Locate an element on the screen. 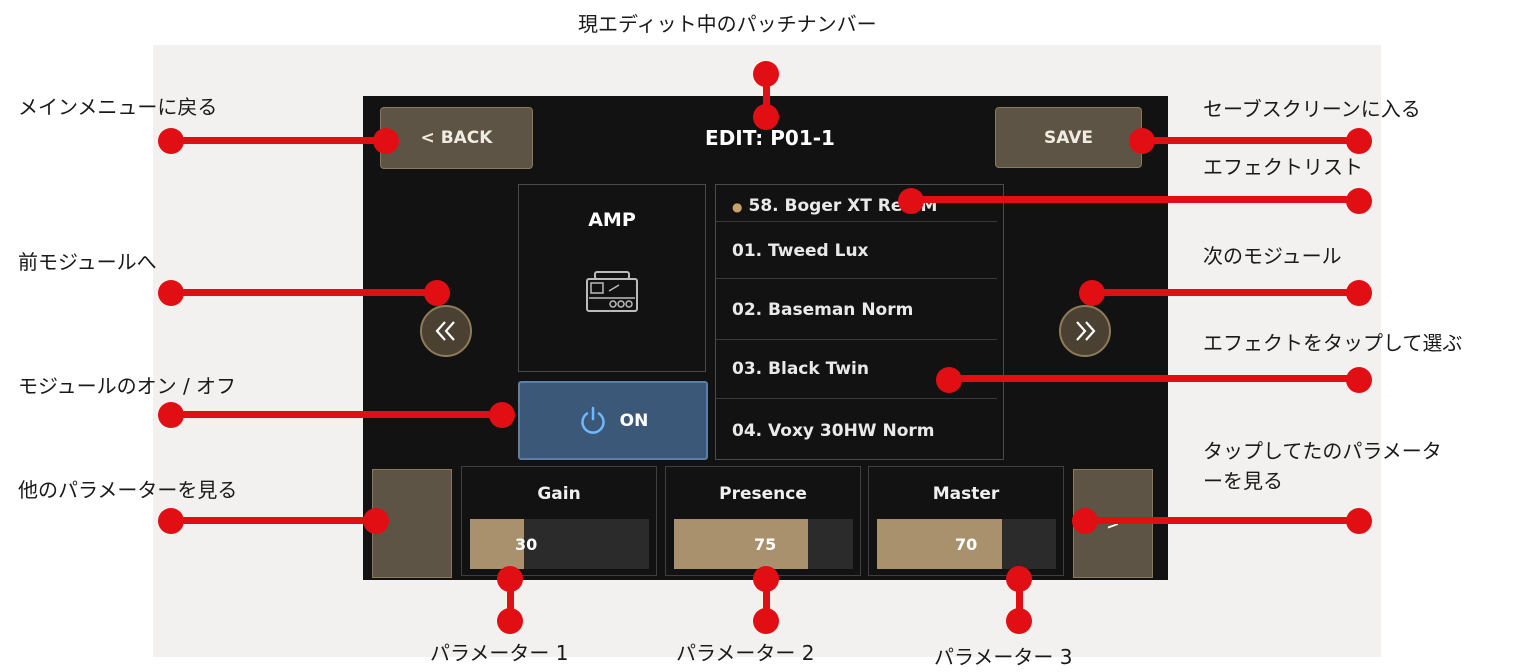 The width and height of the screenshot is (1523, 672). label-patch-number: 現エディット中のパッチナンバー is located at coordinates (727, 24).